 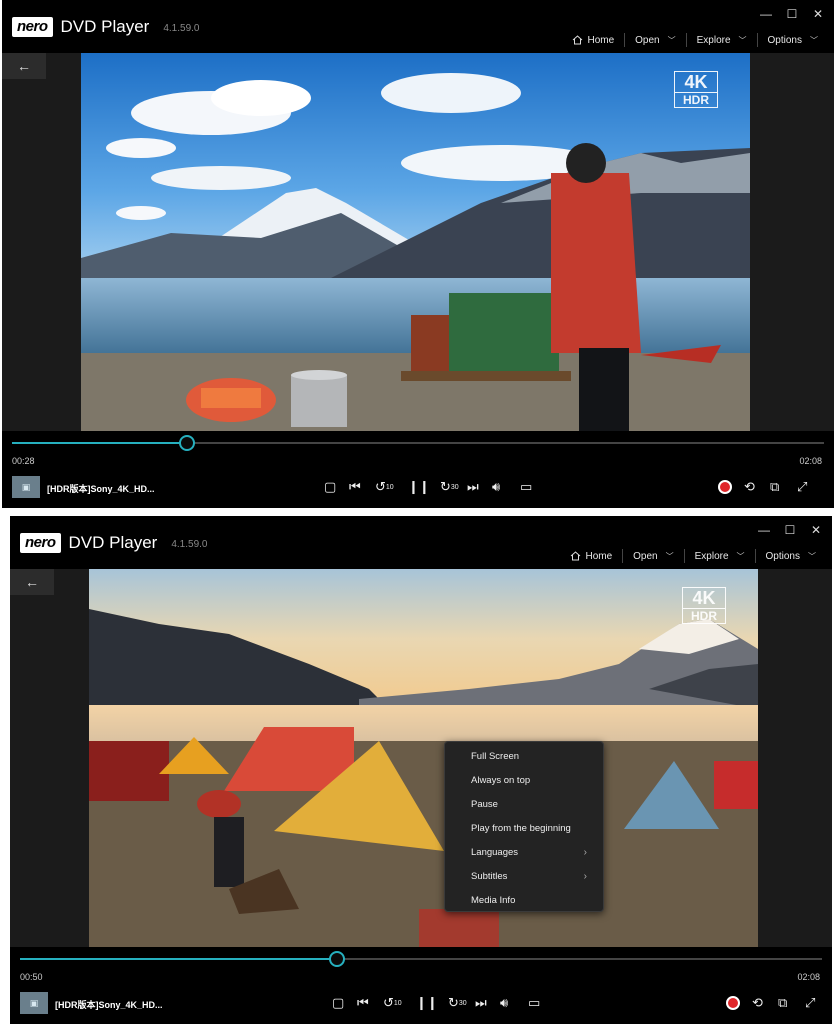 What do you see at coordinates (599, 556) in the screenshot?
I see `menu-home-label: Home` at bounding box center [599, 556].